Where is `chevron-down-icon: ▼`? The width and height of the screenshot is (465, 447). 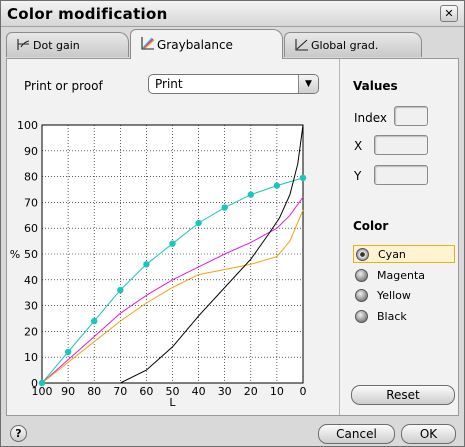
chevron-down-icon: ▼ is located at coordinates (308, 84).